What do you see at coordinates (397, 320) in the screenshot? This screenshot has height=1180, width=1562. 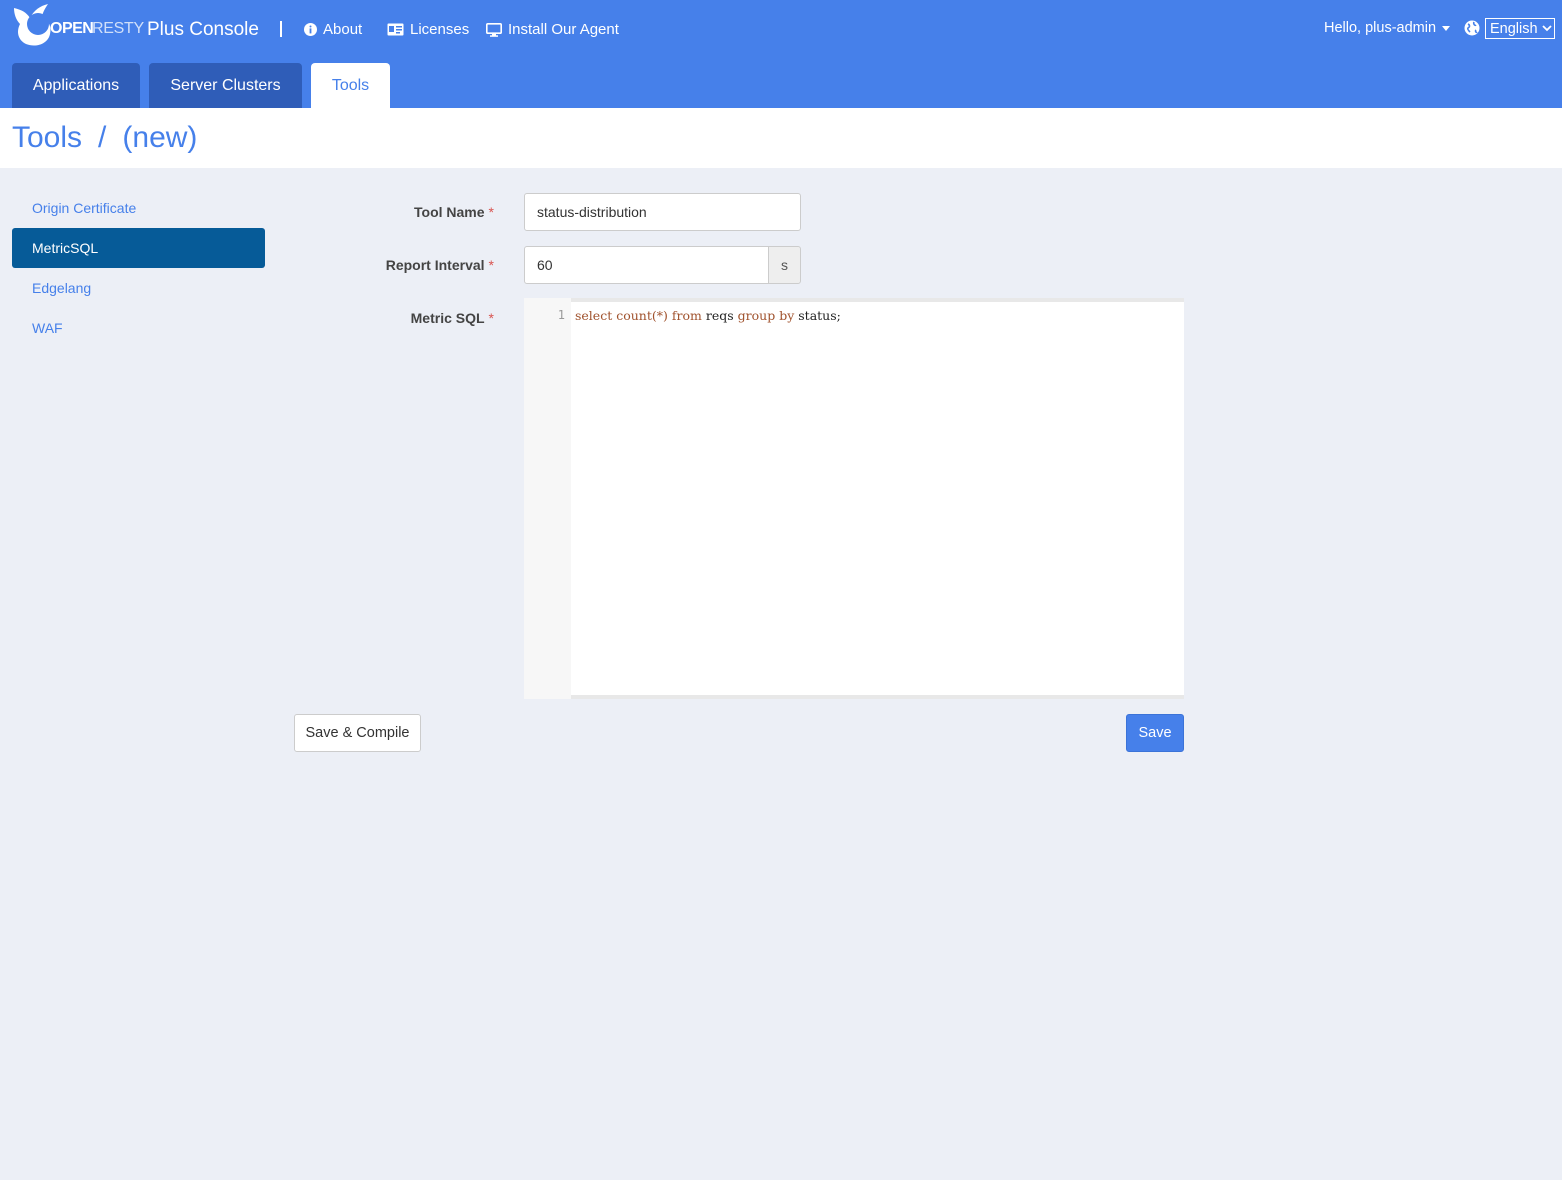 I see `metric-sql-label-row: Metric SQL *` at bounding box center [397, 320].